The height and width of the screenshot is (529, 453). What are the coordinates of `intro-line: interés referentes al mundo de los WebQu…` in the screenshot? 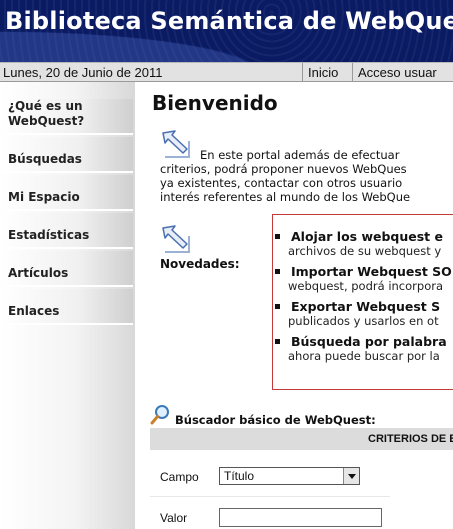 It's located at (285, 197).